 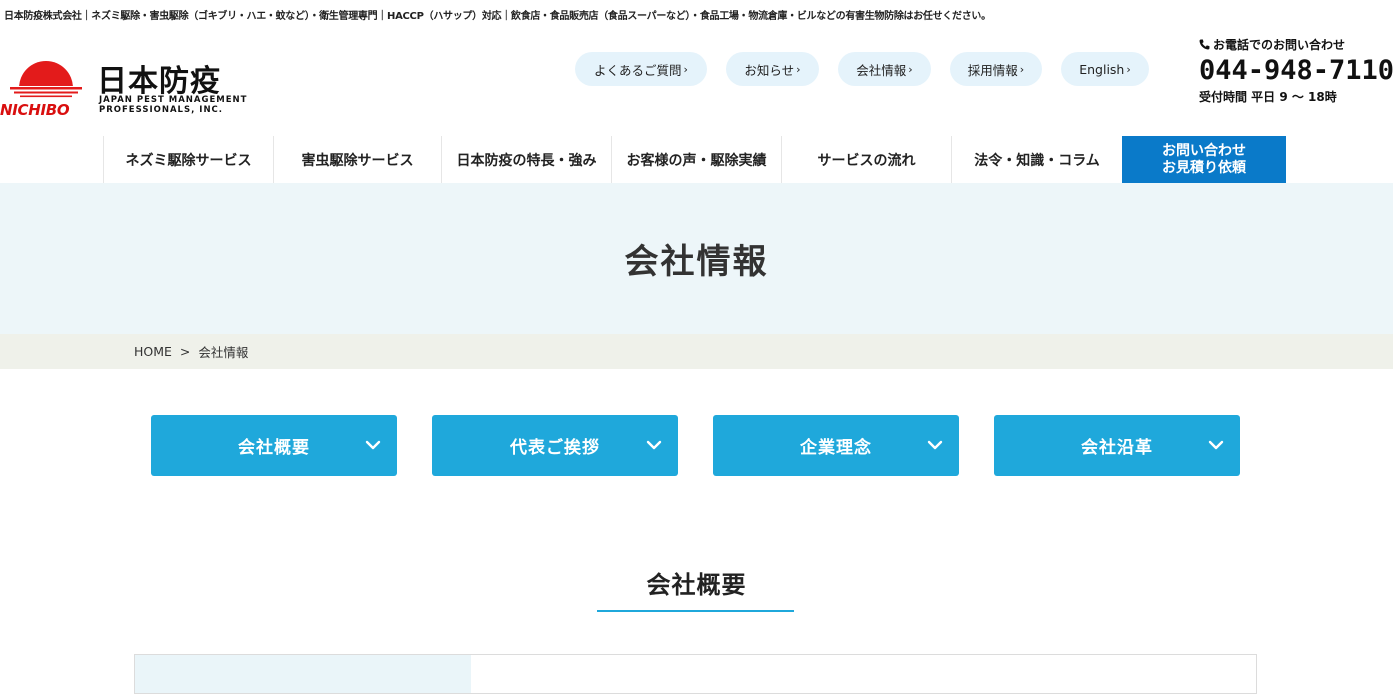 I want to click on phone-label: お電話でのお問い合わせ, so click(x=1279, y=45).